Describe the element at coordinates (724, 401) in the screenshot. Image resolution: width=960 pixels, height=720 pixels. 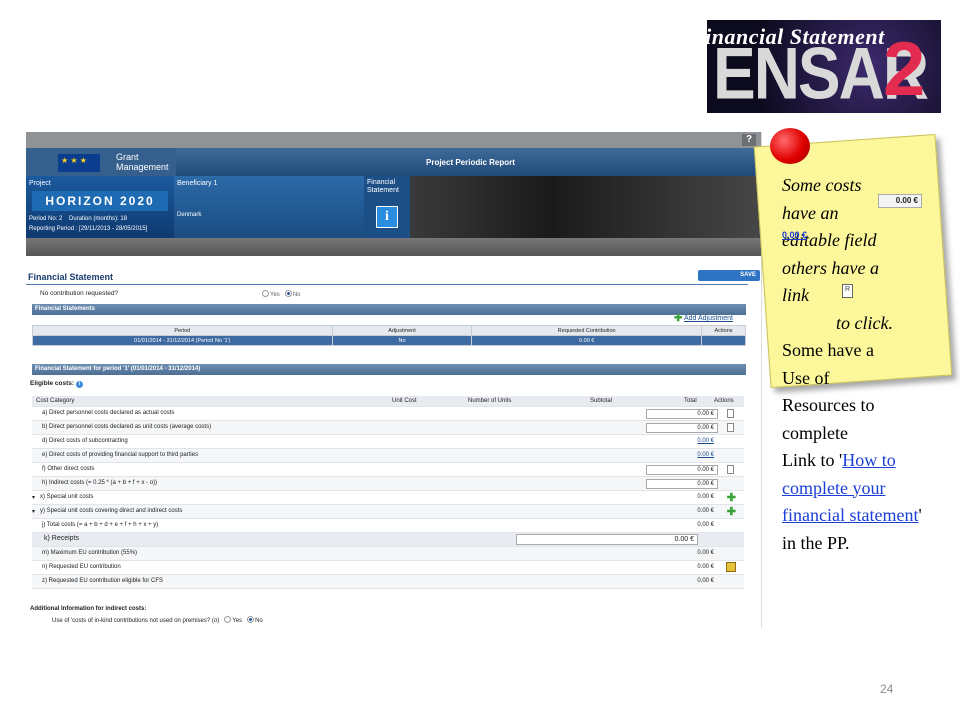
I see `hdr-actions: Actions` at that location.